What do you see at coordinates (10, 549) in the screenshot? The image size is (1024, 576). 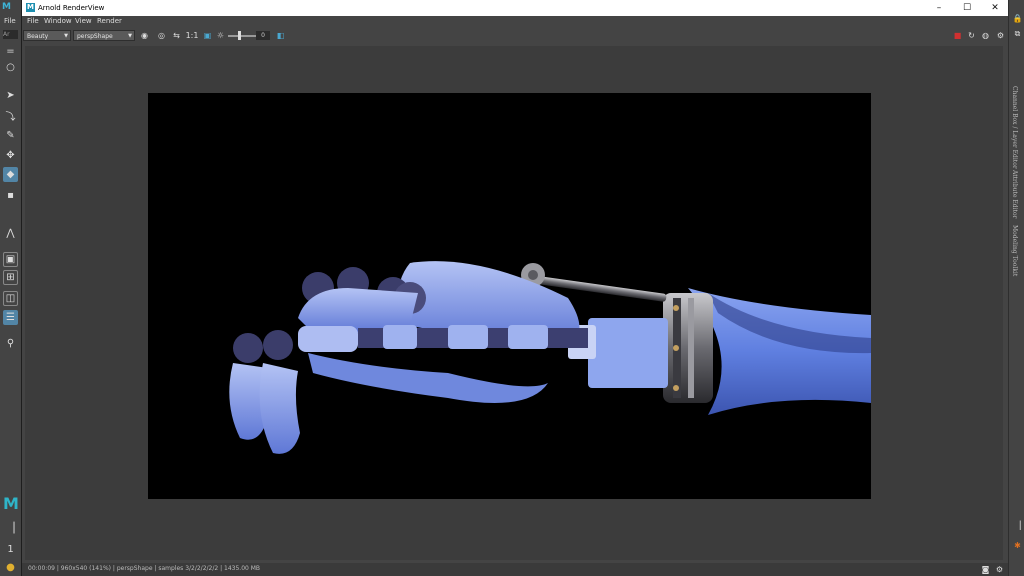 I see `number-field-icon: 1` at bounding box center [10, 549].